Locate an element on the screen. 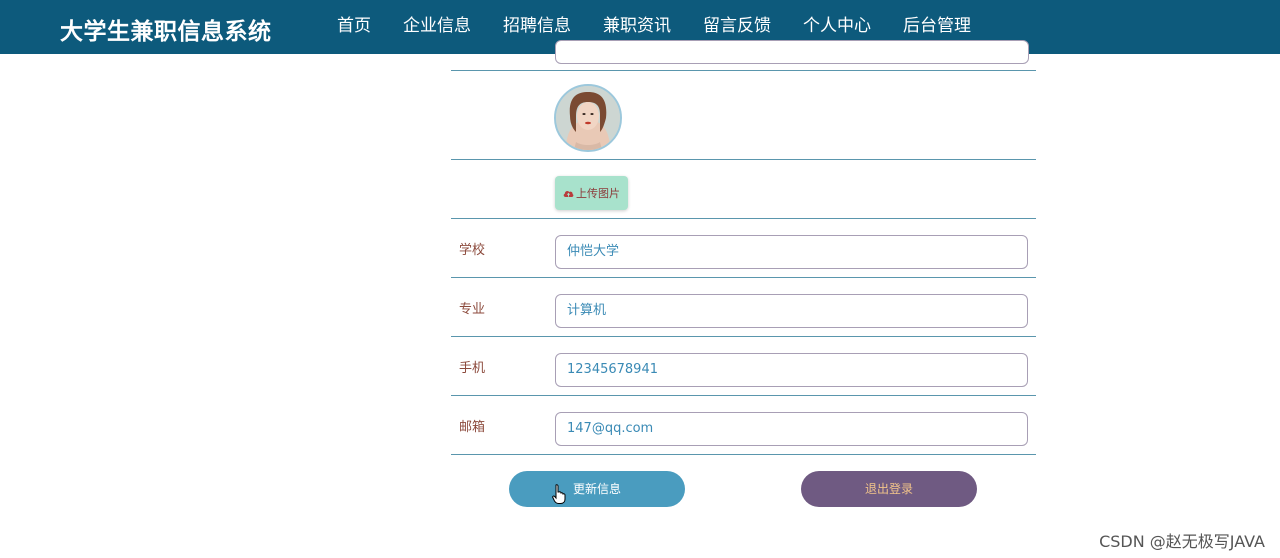  field-row-school: 学校 仲恺大学 is located at coordinates (743, 248).